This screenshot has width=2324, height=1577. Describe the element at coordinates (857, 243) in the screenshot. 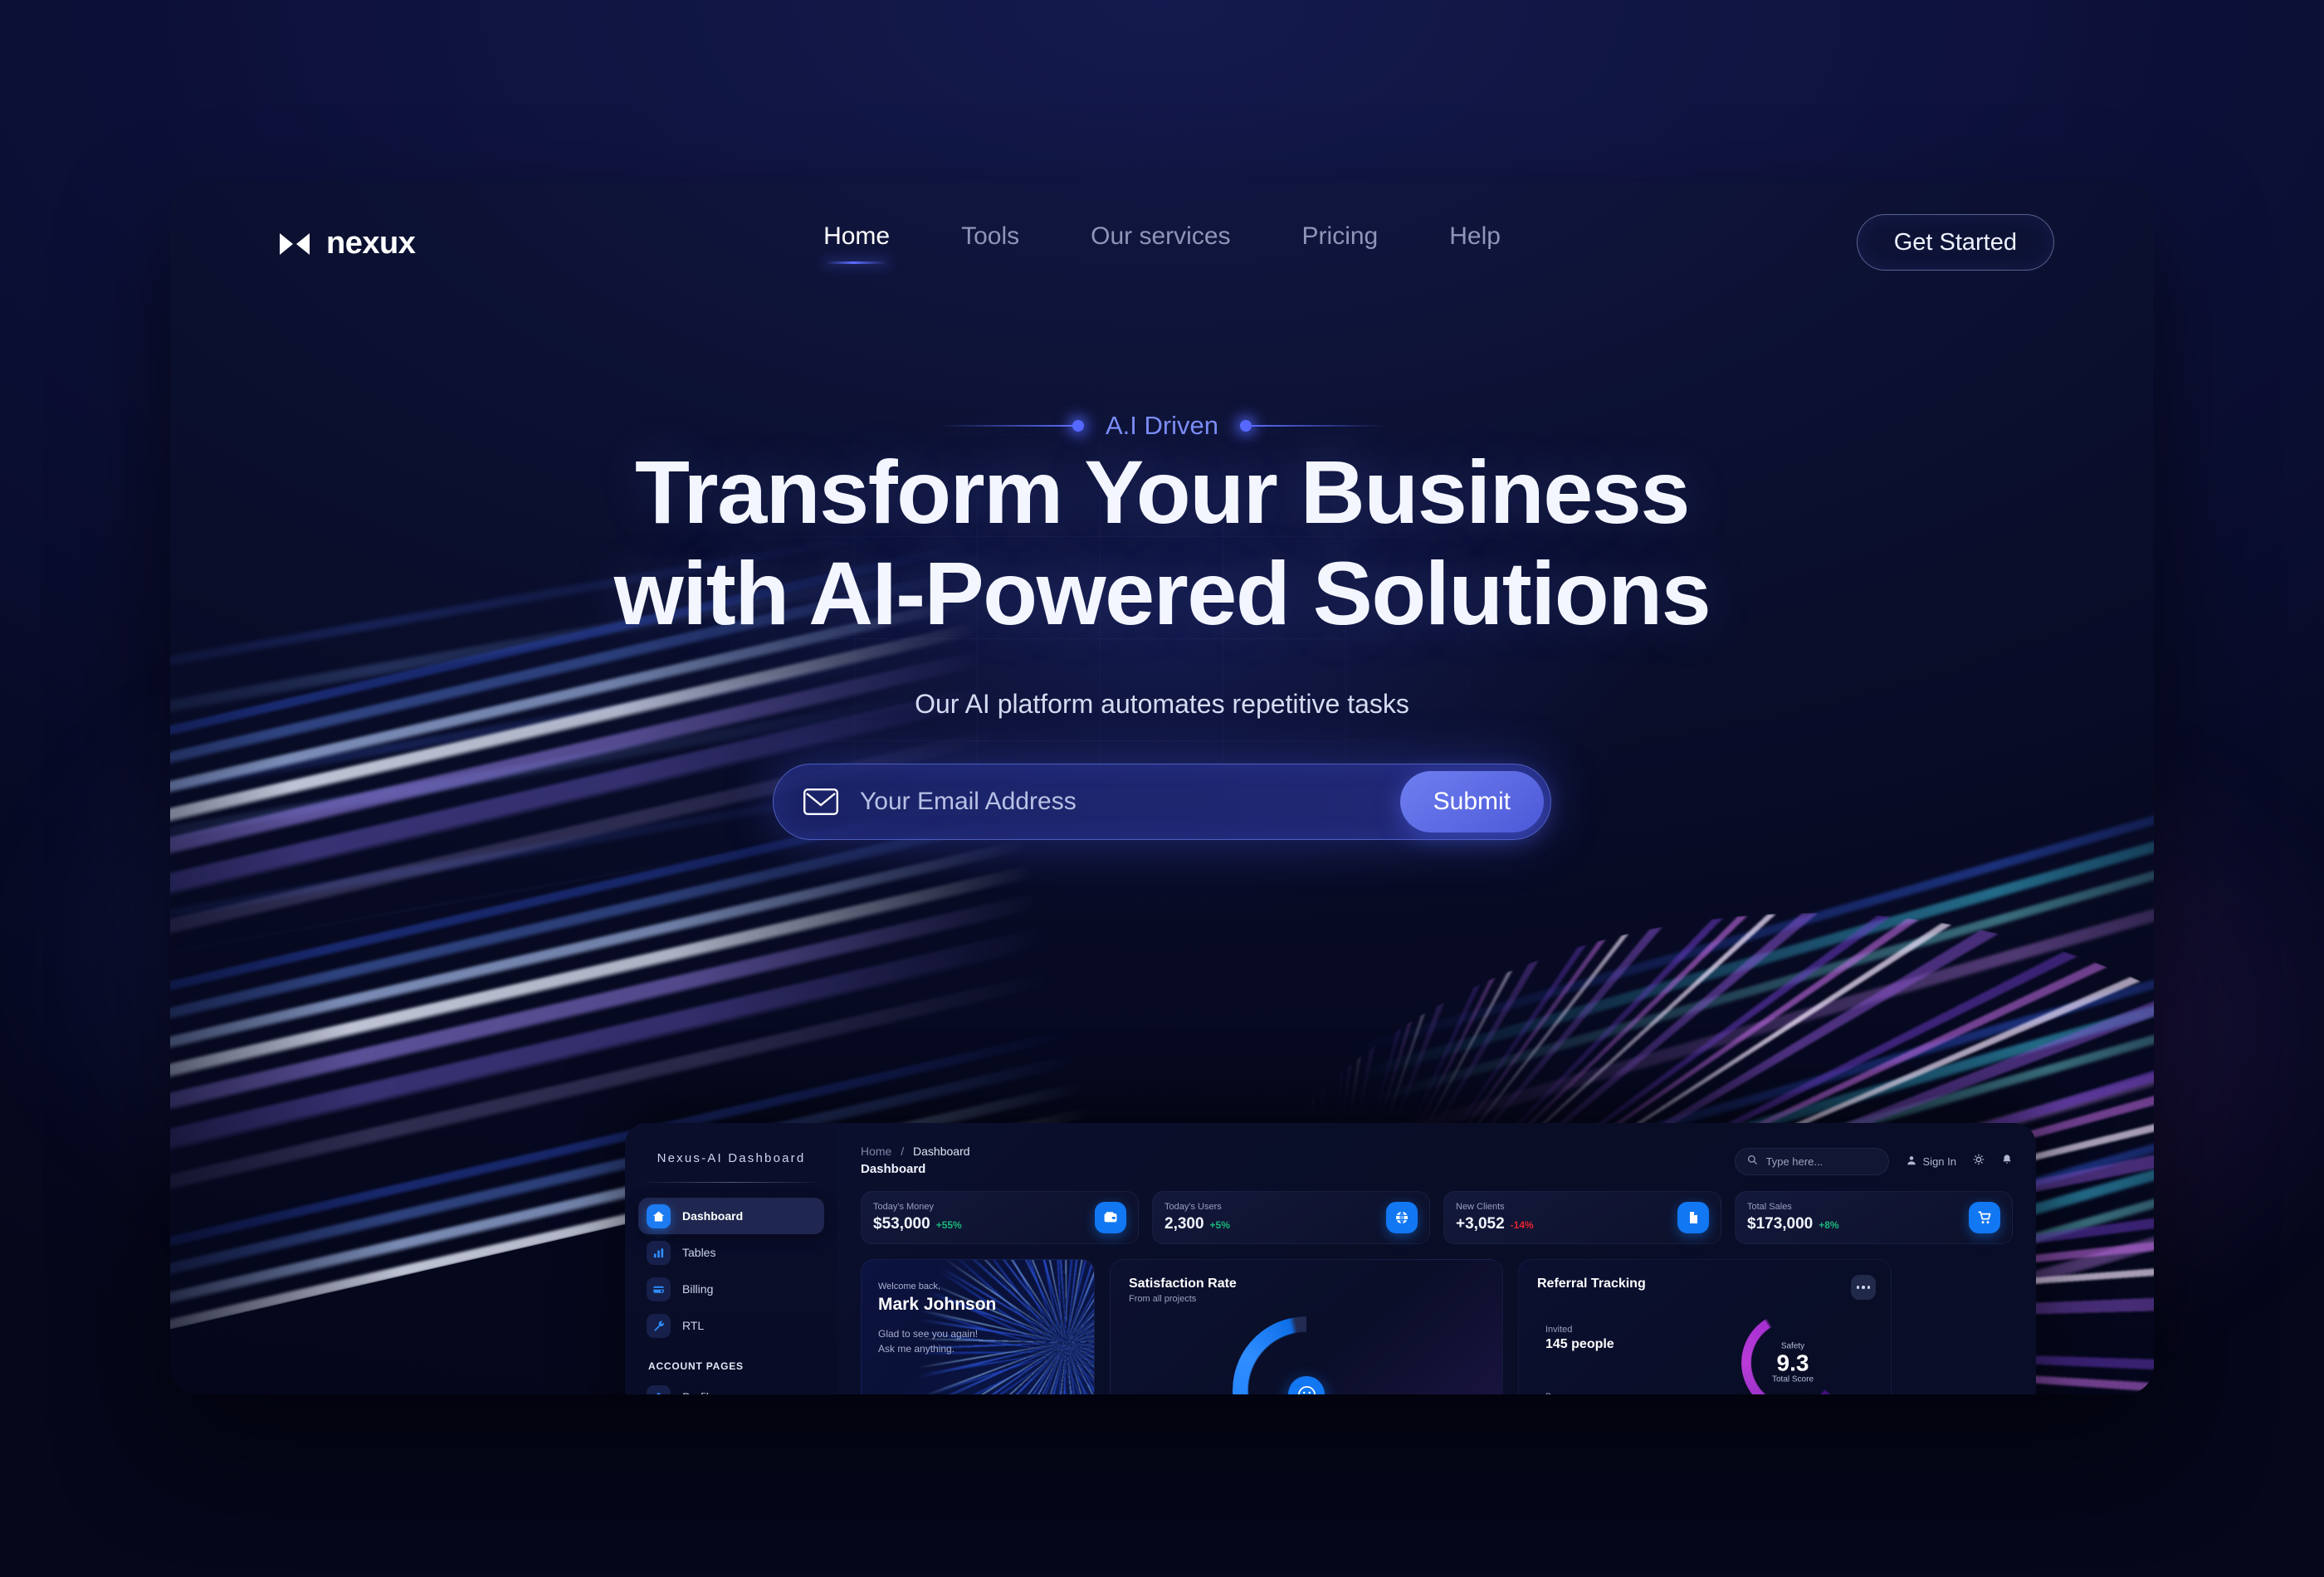

I see `nav-item-home: Home` at that location.